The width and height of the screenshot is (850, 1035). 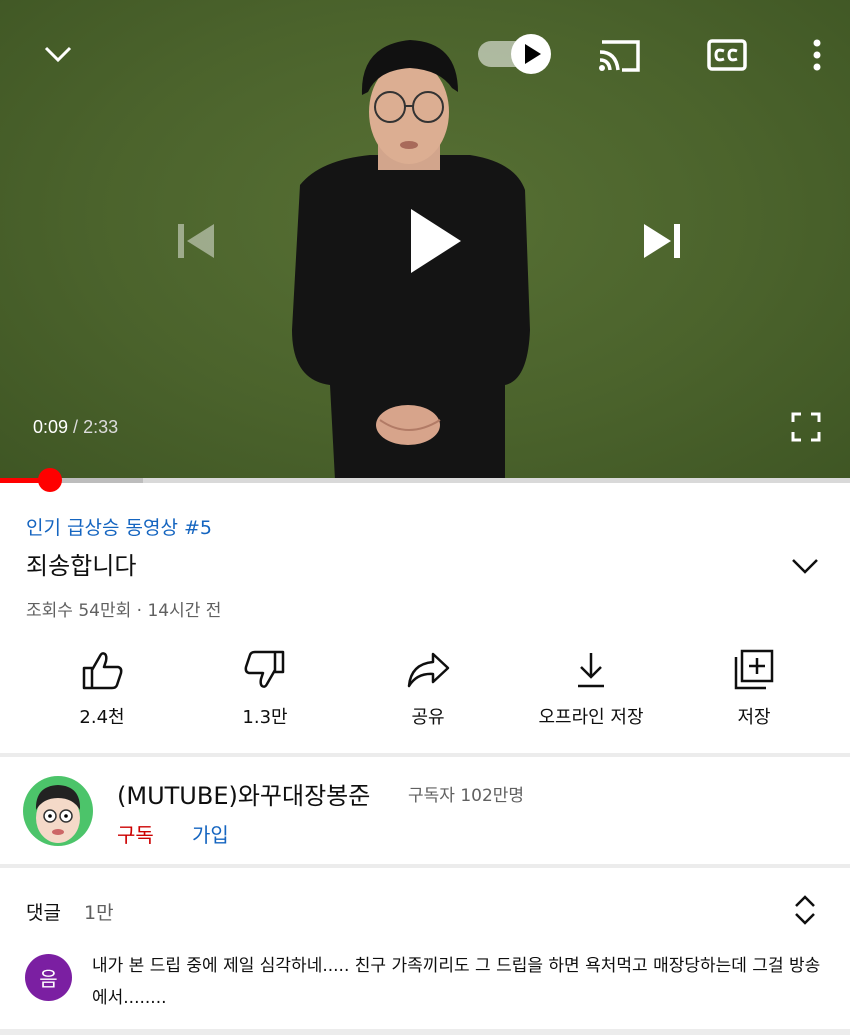 What do you see at coordinates (119, 526) in the screenshot?
I see `trending-label: 인기 급상승 동영상 #5` at bounding box center [119, 526].